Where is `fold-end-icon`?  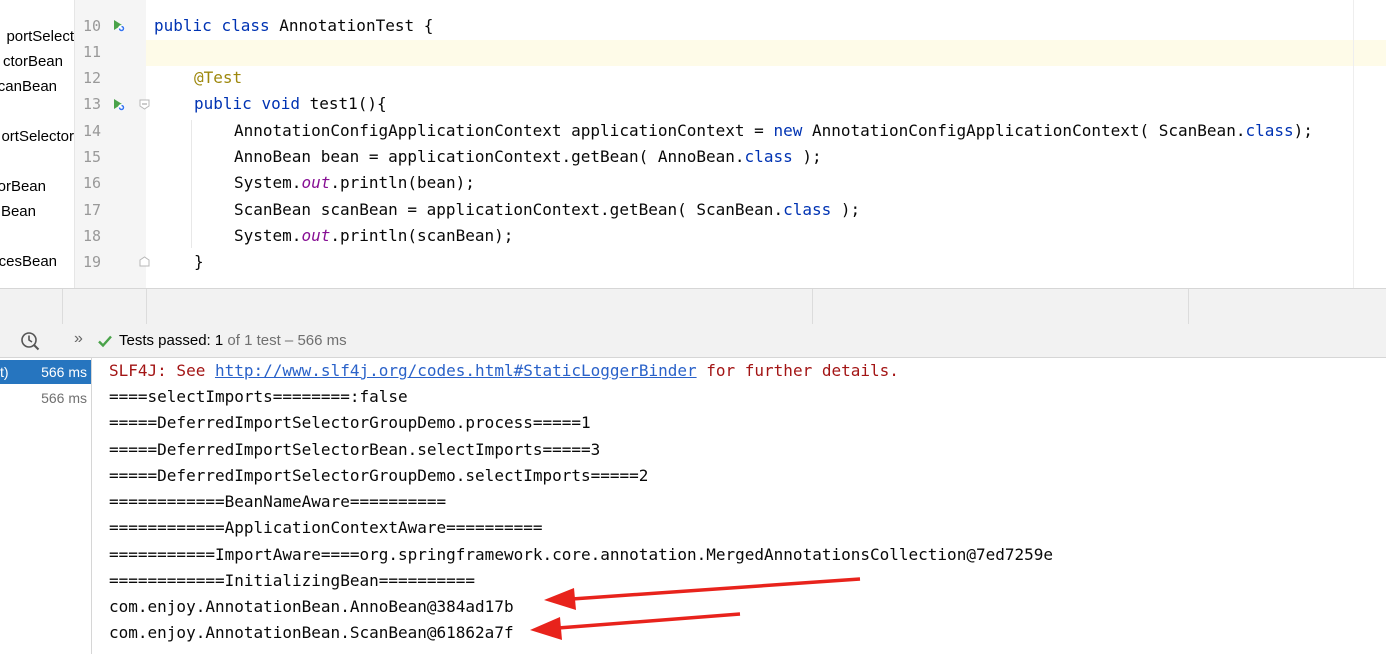 fold-end-icon is located at coordinates (144, 261).